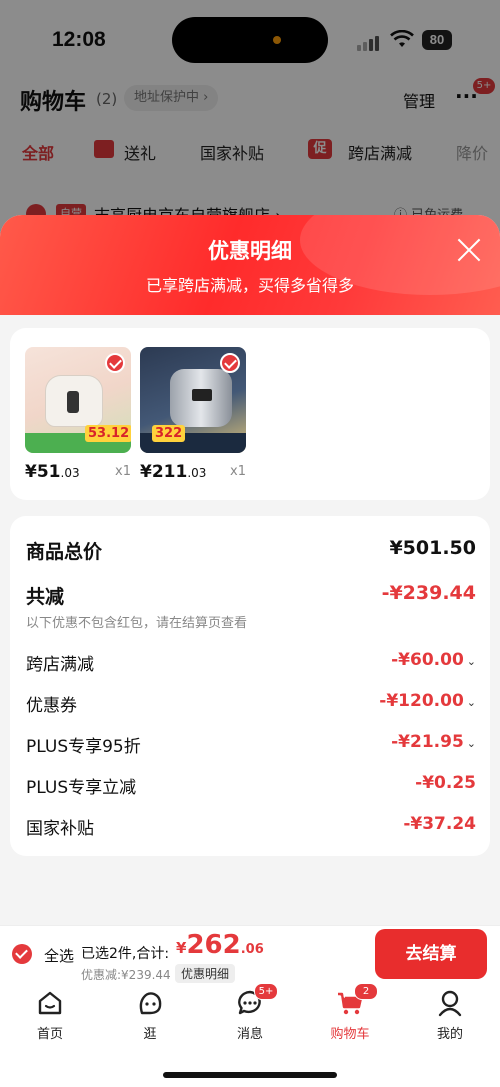 This screenshot has width=500, height=1087. Describe the element at coordinates (251, 663) in the screenshot. I see `cross-store-discount-row: 跨店满减 -¥60.00 ⌄` at that location.